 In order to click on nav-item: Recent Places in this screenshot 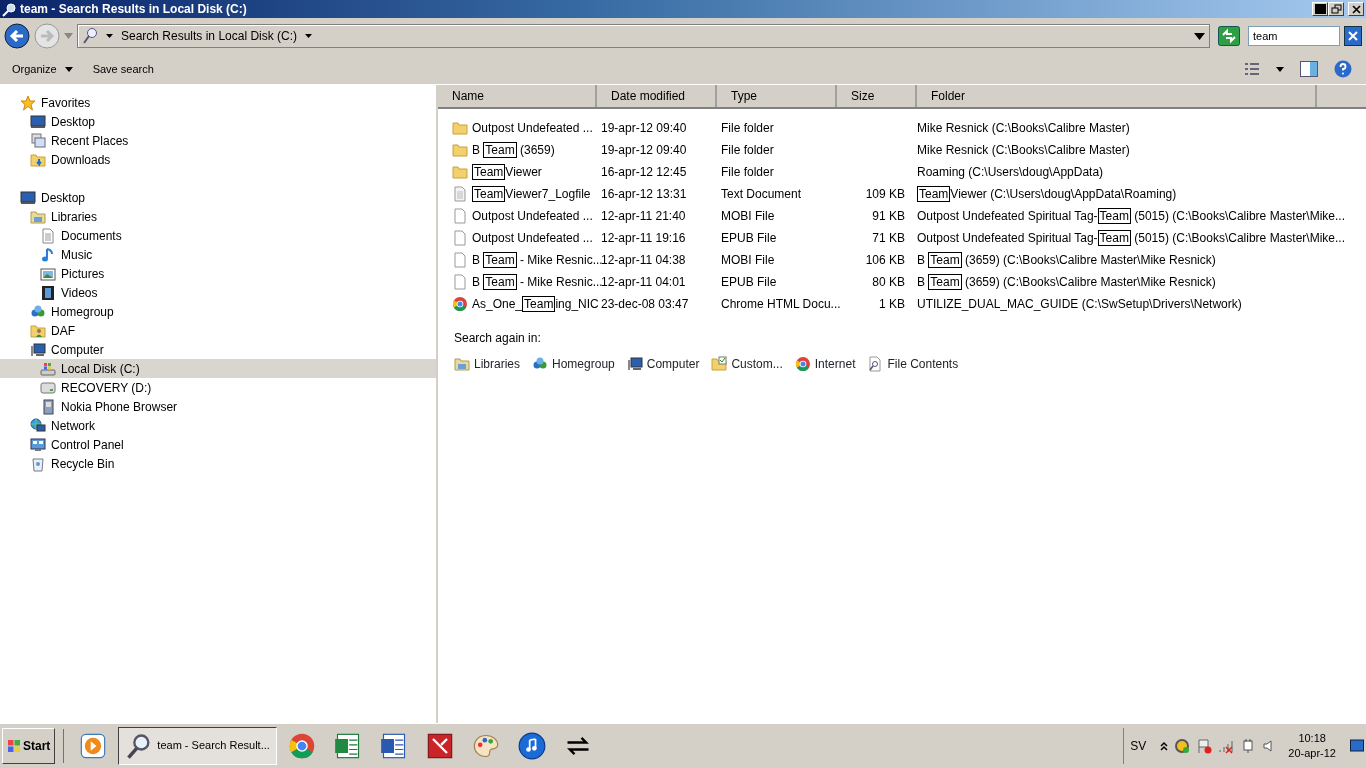, I will do `click(218, 140)`.